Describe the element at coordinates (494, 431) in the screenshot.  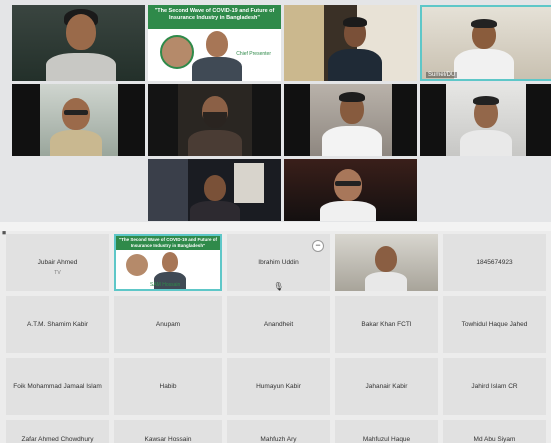
I see `participant-cell: Md Abu Siyam` at that location.